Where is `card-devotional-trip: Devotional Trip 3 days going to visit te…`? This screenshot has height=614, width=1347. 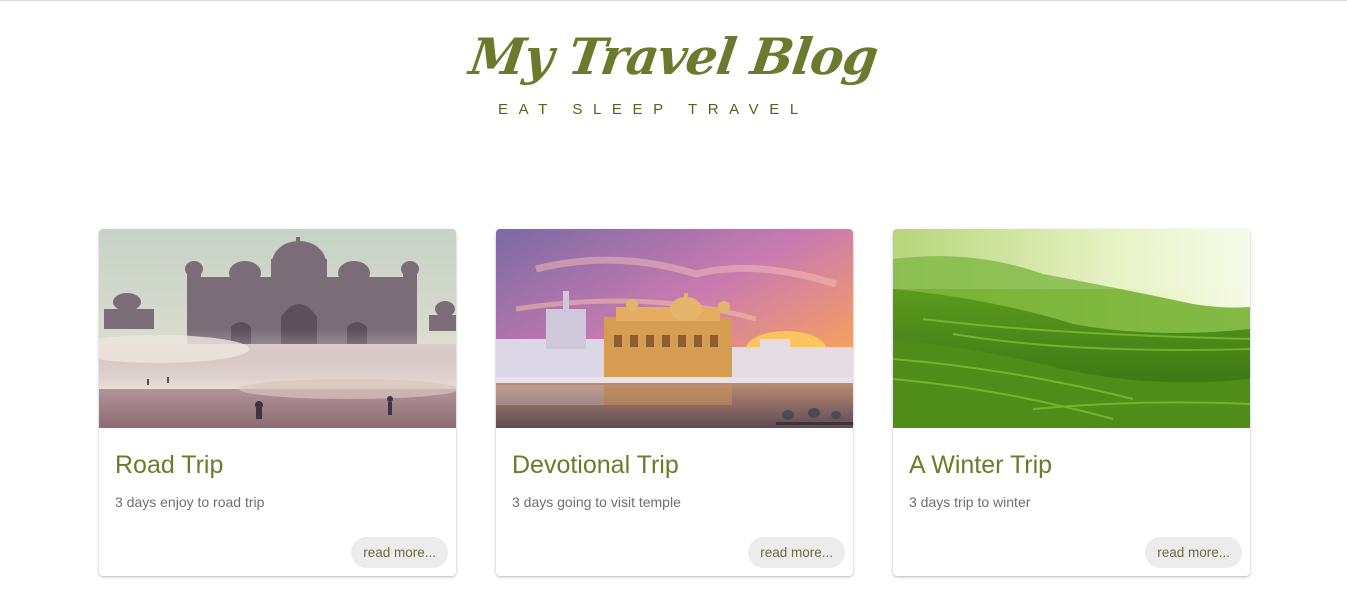
card-devotional-trip: Devotional Trip 3 days going to visit te… is located at coordinates (674, 402).